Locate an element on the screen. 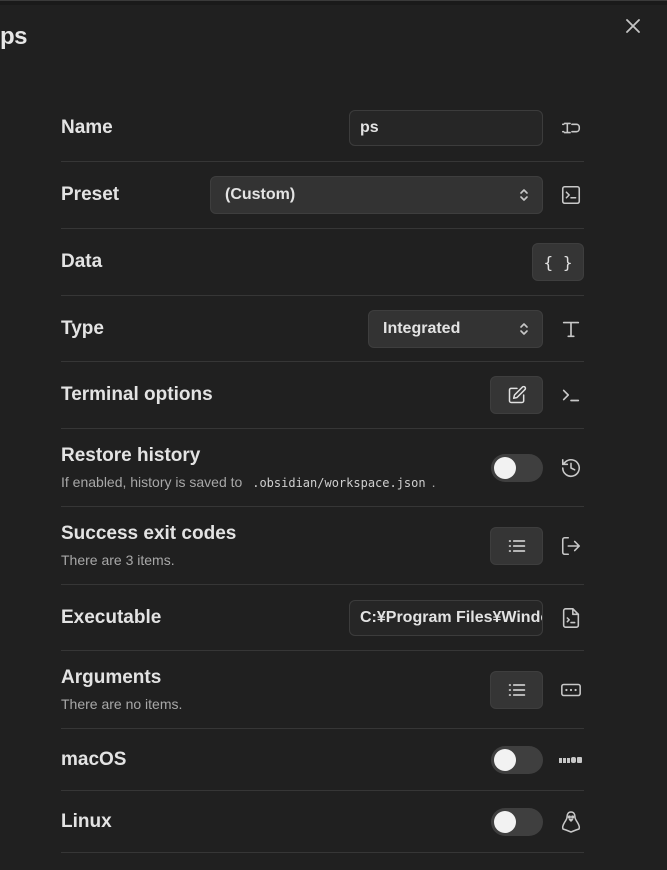 This screenshot has height=870, width=667. setting-name: Name ps is located at coordinates (322, 128).